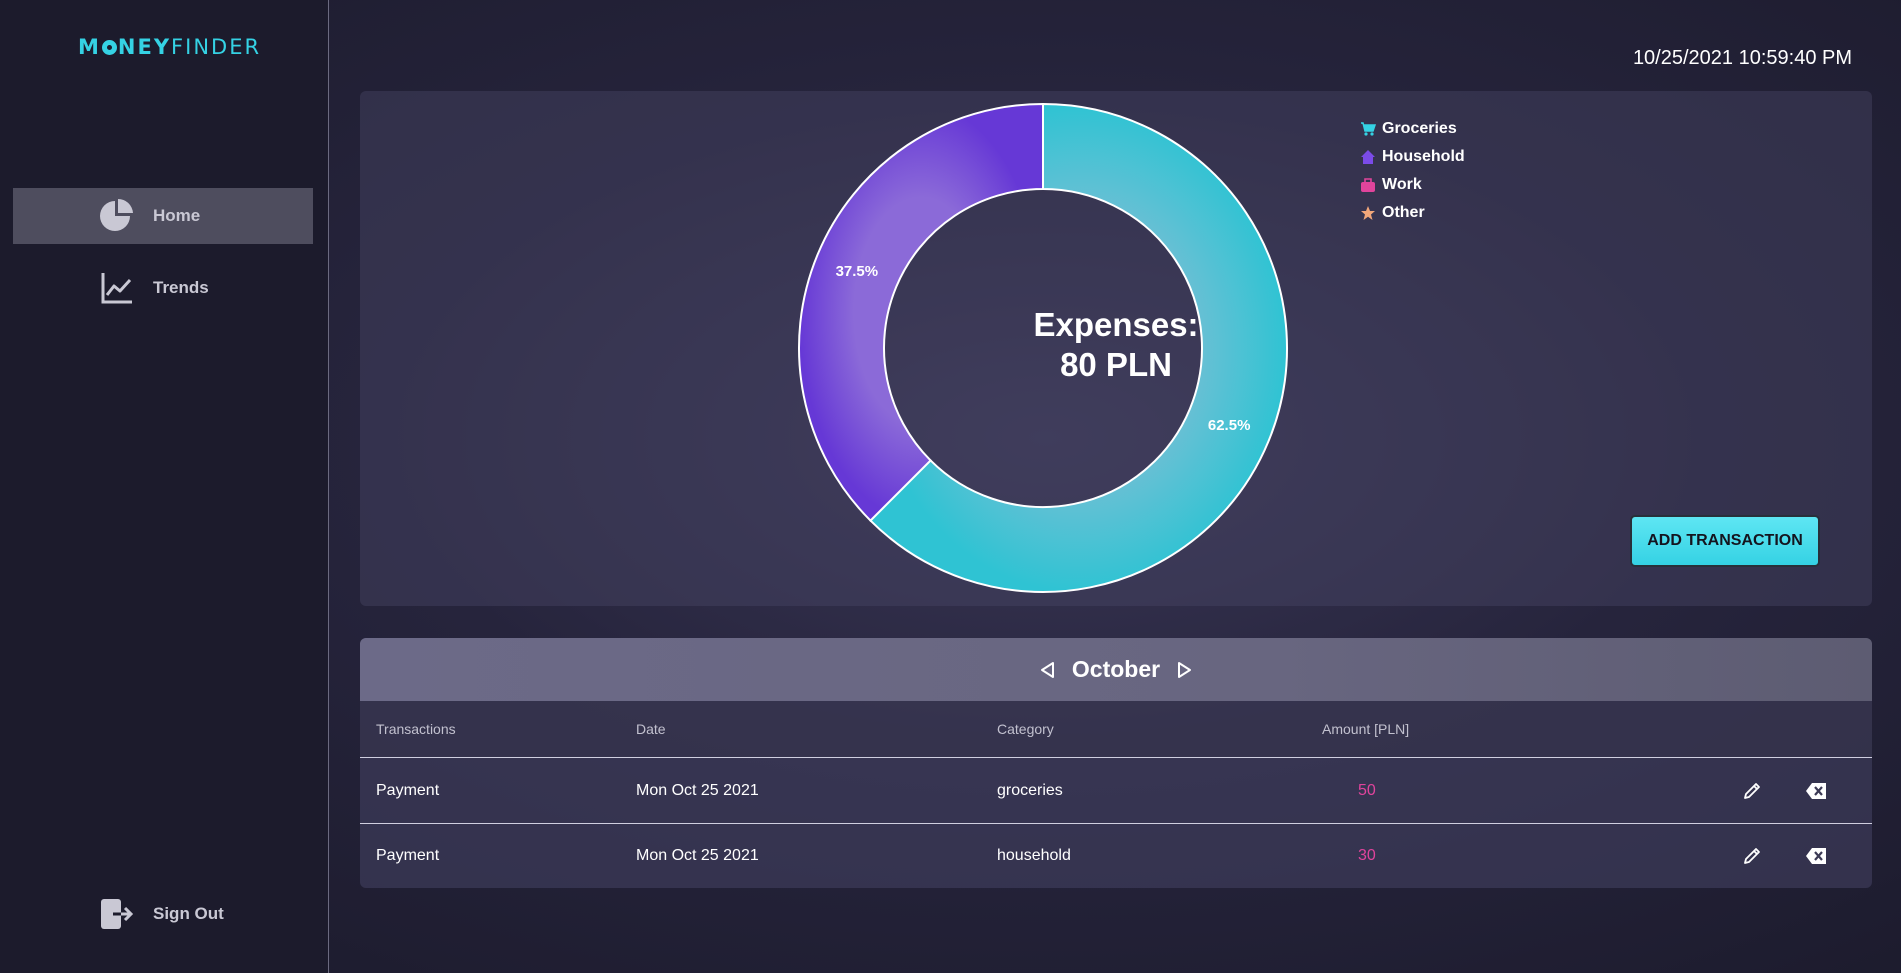  I want to click on expenses-total: 80 PLN, so click(1116, 364).